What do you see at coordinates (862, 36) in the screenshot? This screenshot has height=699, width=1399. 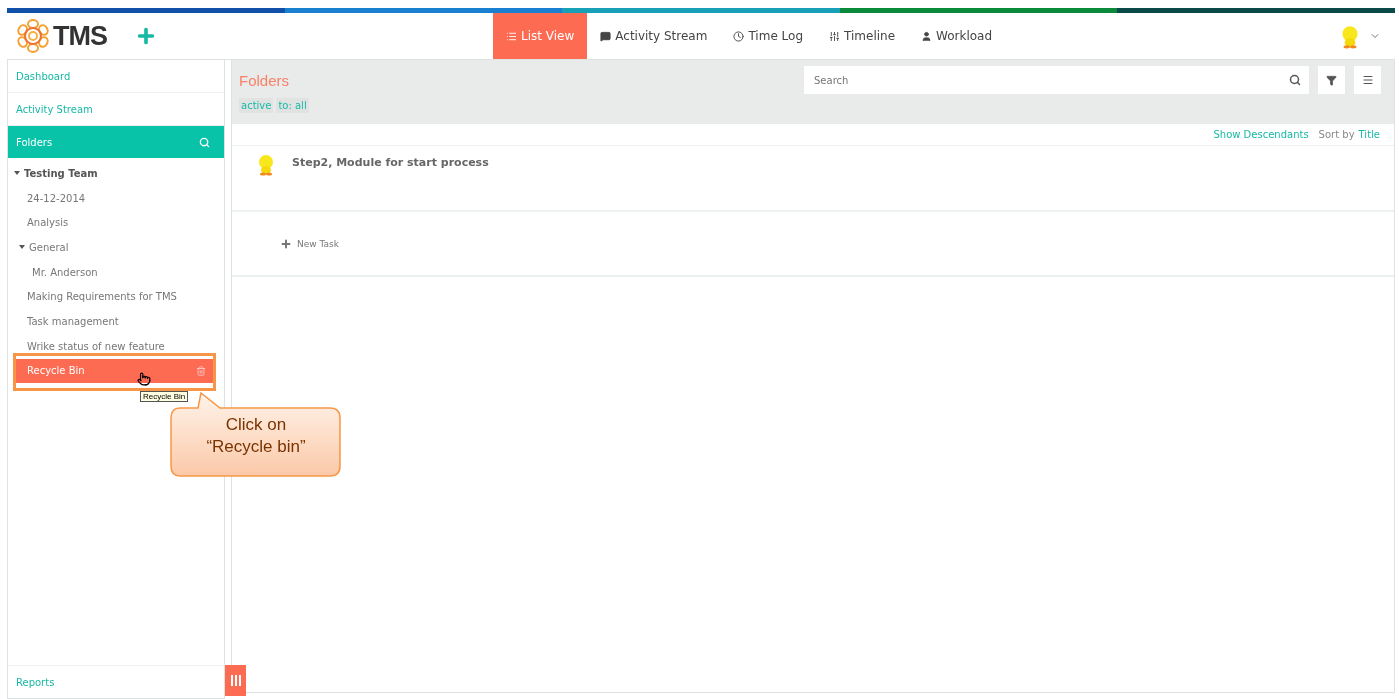 I see `nav-tab: Timeline` at bounding box center [862, 36].